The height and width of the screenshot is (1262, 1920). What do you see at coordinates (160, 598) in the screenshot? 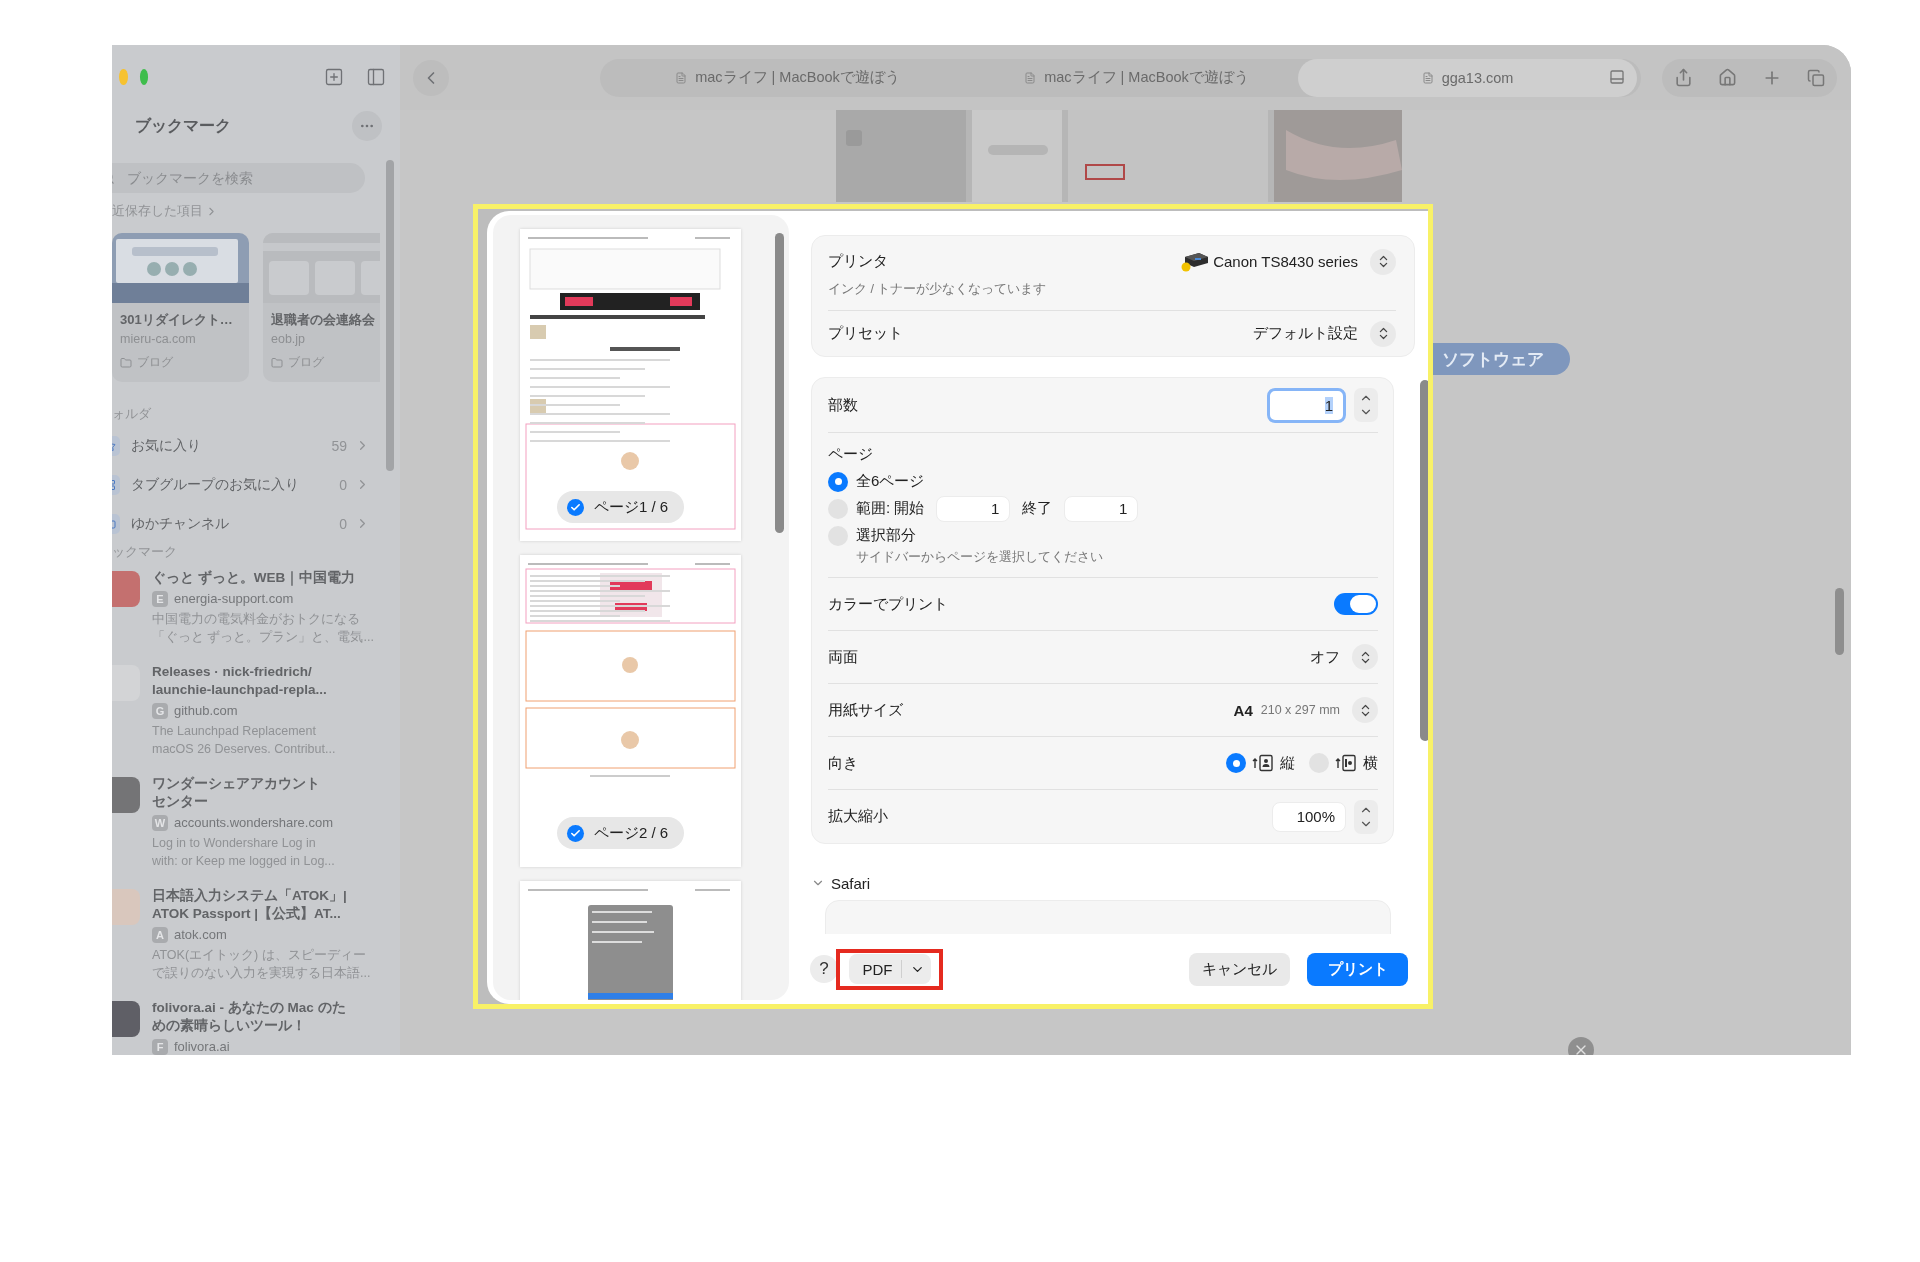
I see `favicon: E` at bounding box center [160, 598].